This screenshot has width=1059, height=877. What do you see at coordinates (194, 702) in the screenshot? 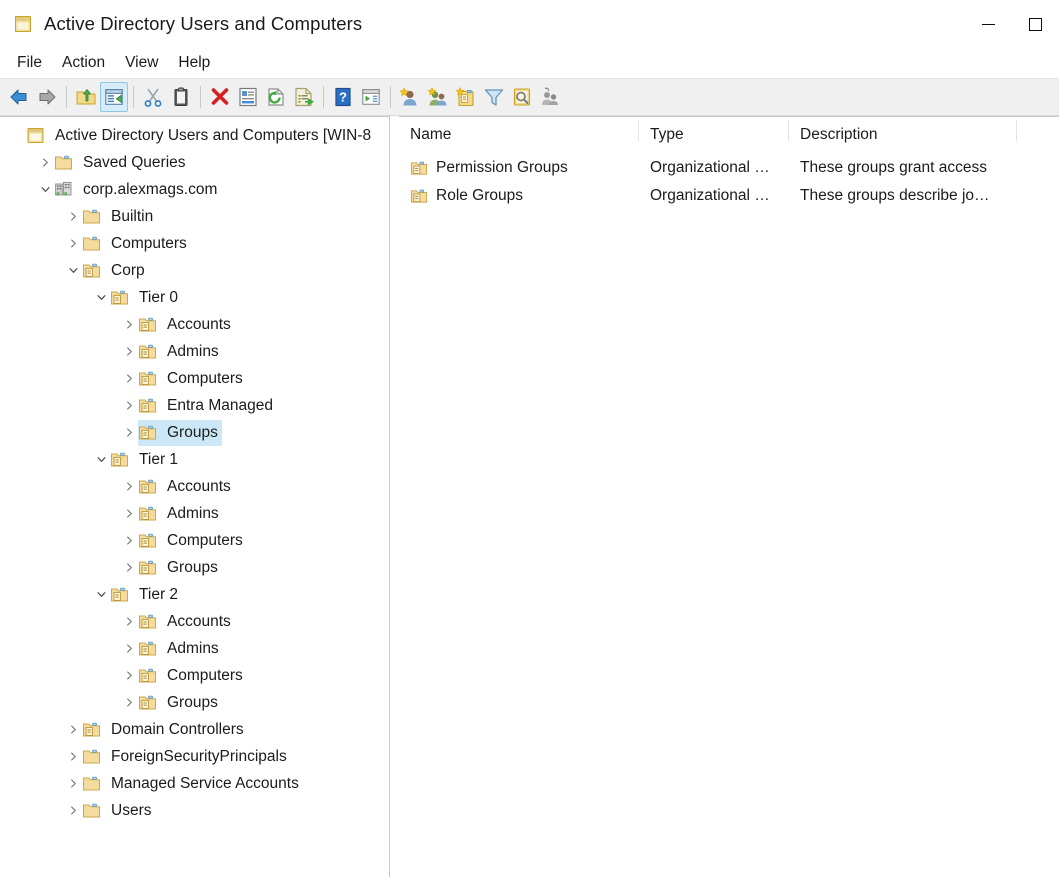
I see `tree-item-tier2-groups: Groups` at bounding box center [194, 702].